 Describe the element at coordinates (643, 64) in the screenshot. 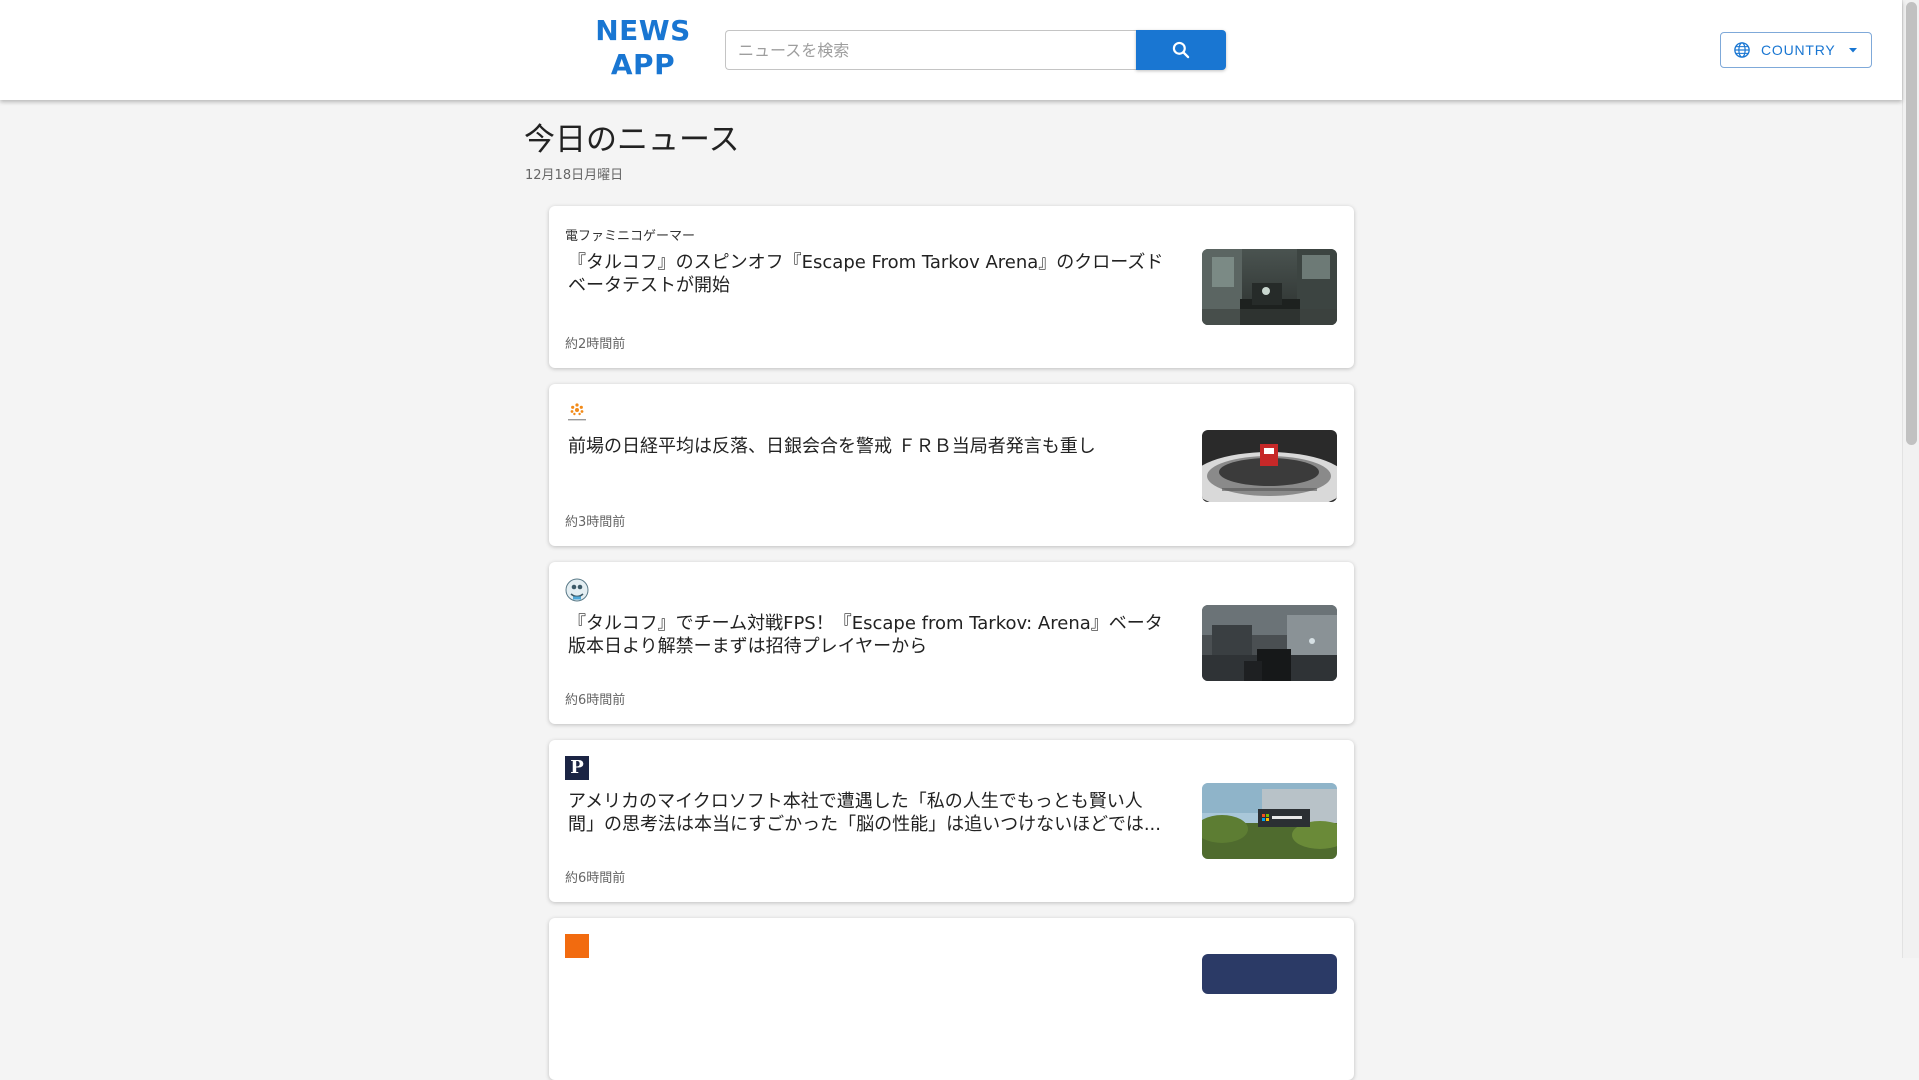

I see `logo-line-2: APP` at that location.